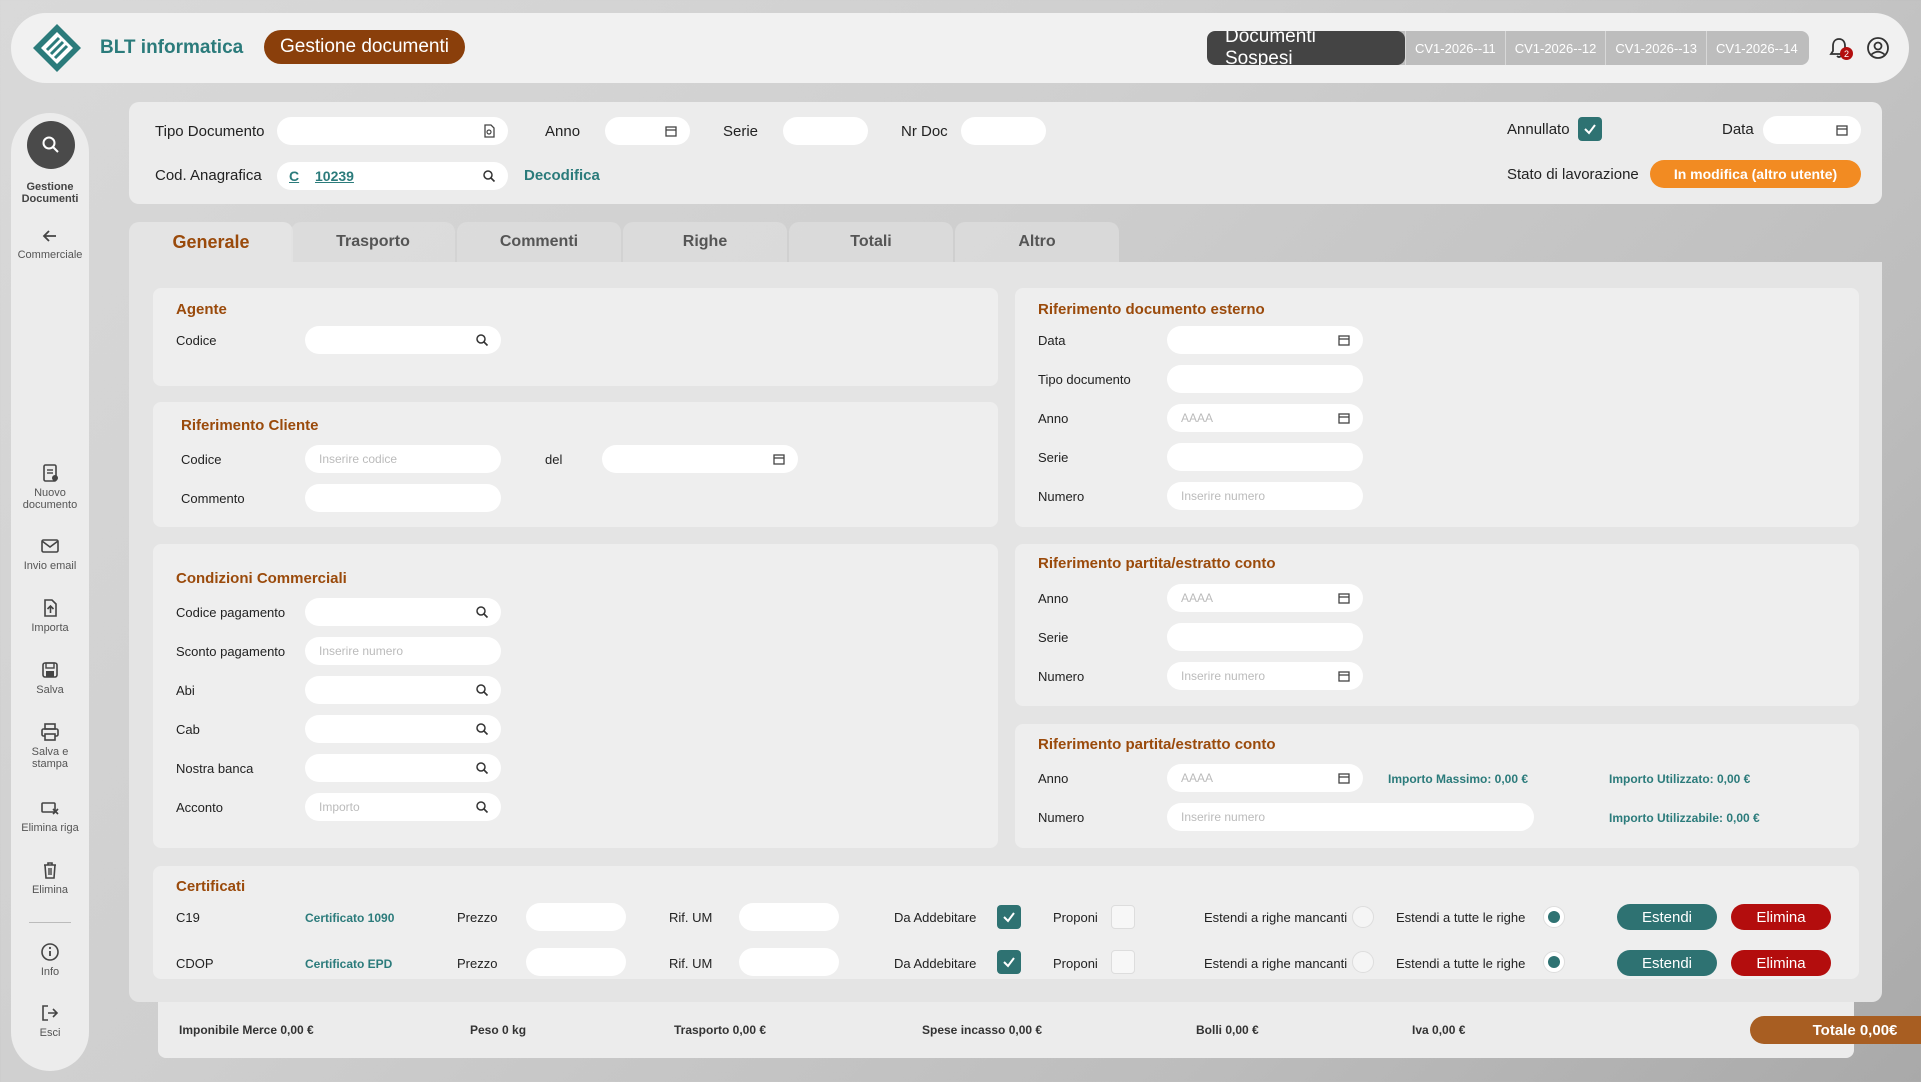 Image resolution: width=1921 pixels, height=1082 pixels. I want to click on data-field, so click(1812, 130).